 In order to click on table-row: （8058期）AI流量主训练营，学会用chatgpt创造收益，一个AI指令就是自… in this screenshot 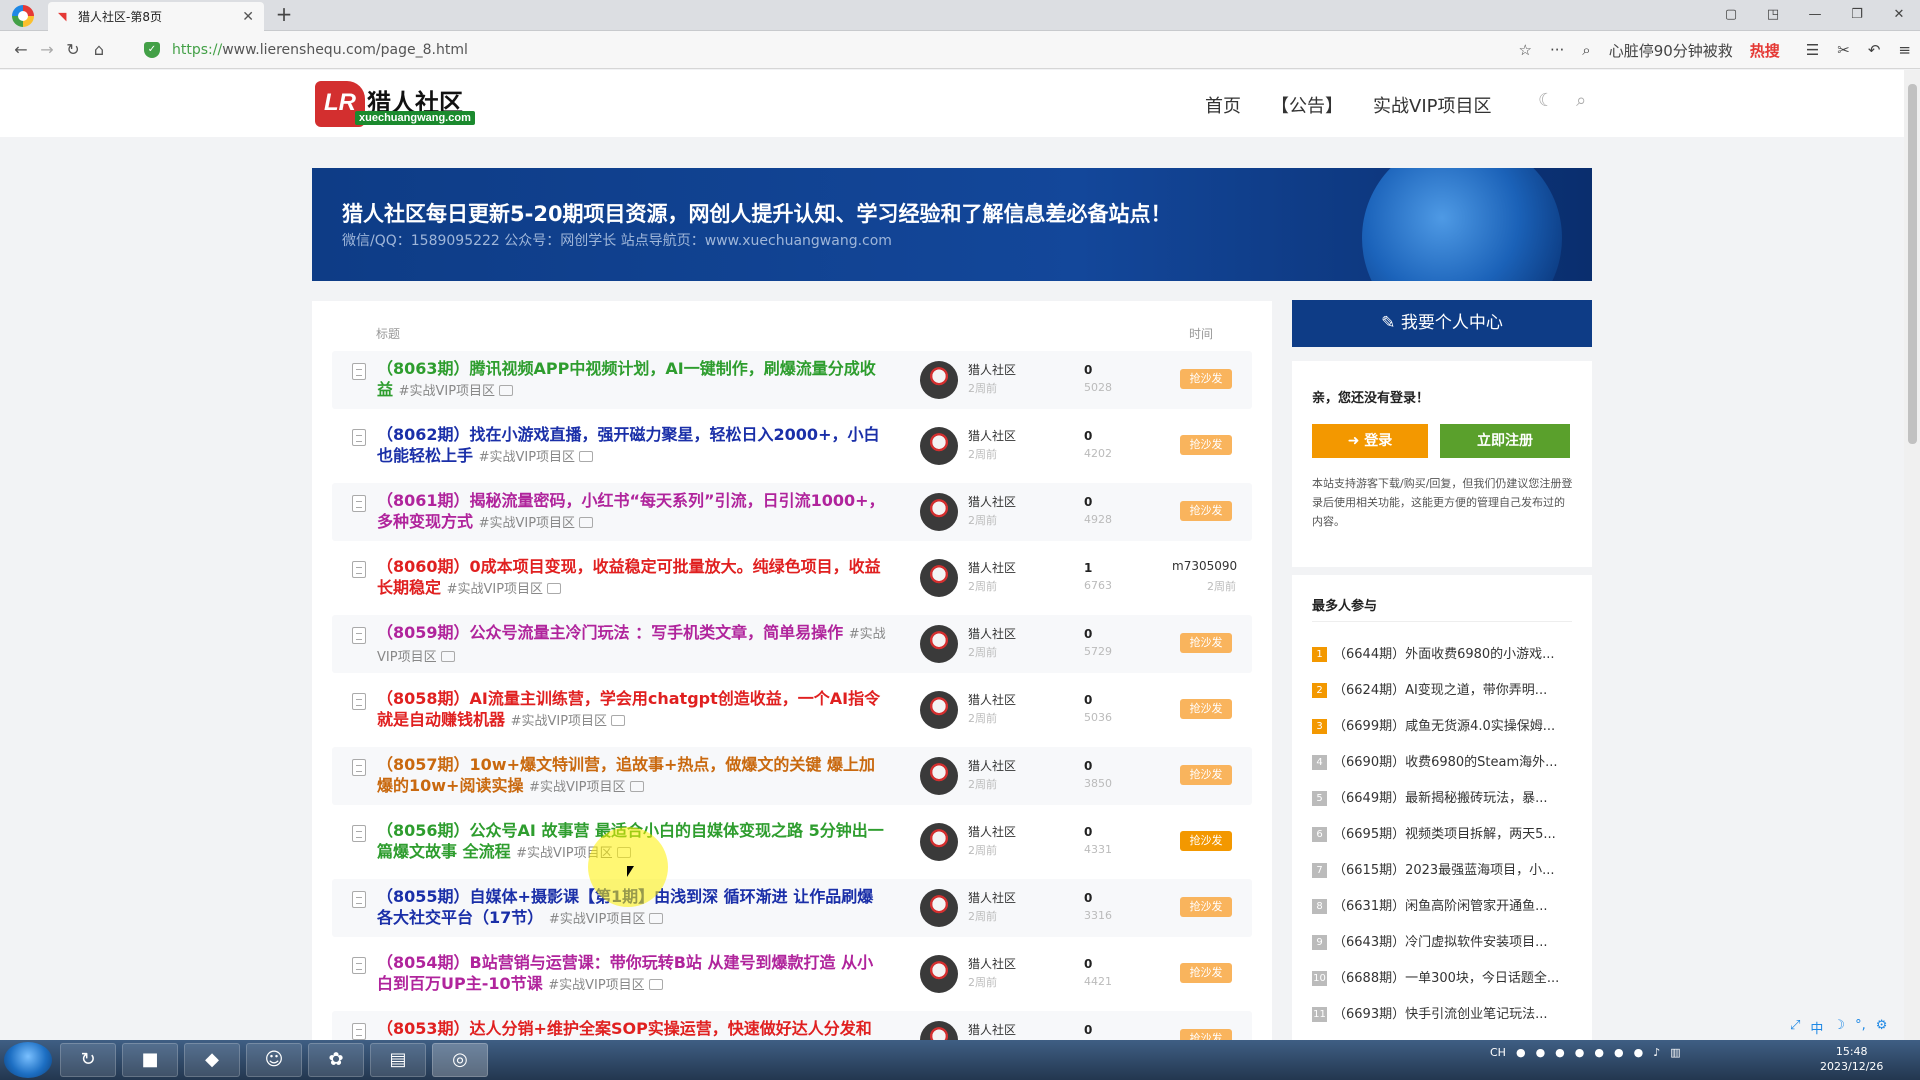, I will do `click(792, 710)`.